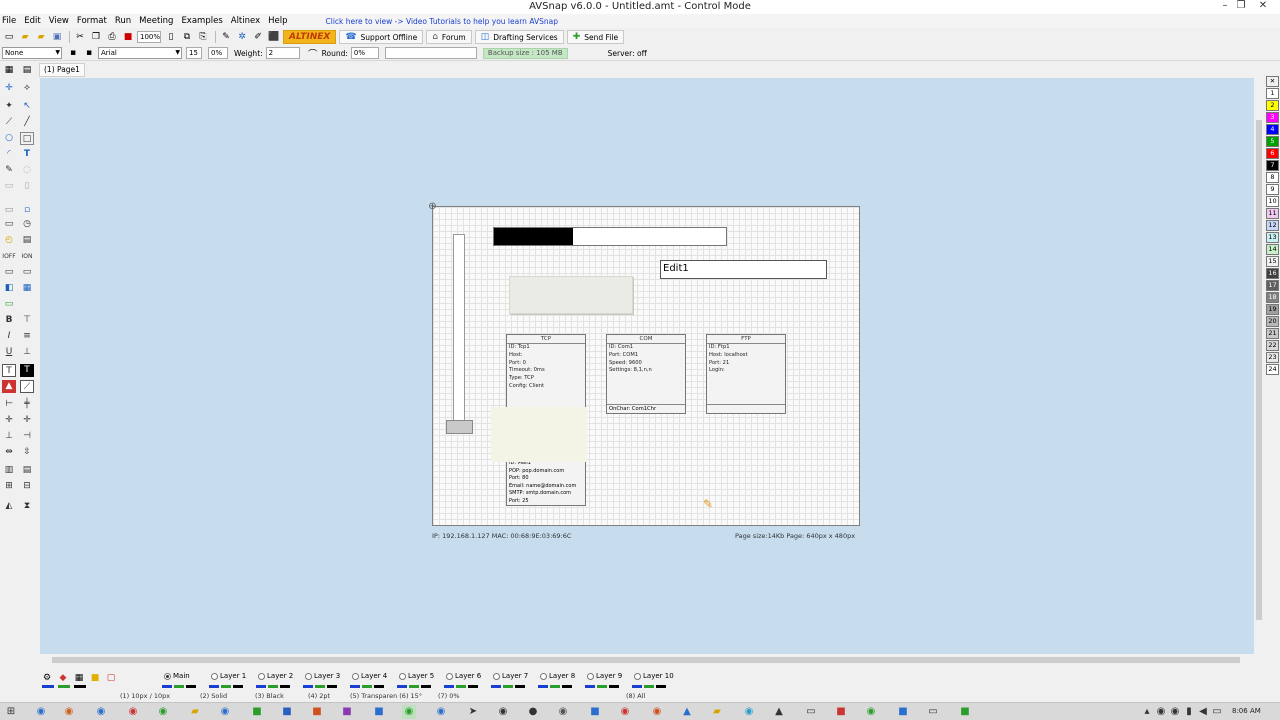 This screenshot has height=720, width=1280. Describe the element at coordinates (27, 272) in the screenshot. I see `progress-tool-icon: ▭` at that location.